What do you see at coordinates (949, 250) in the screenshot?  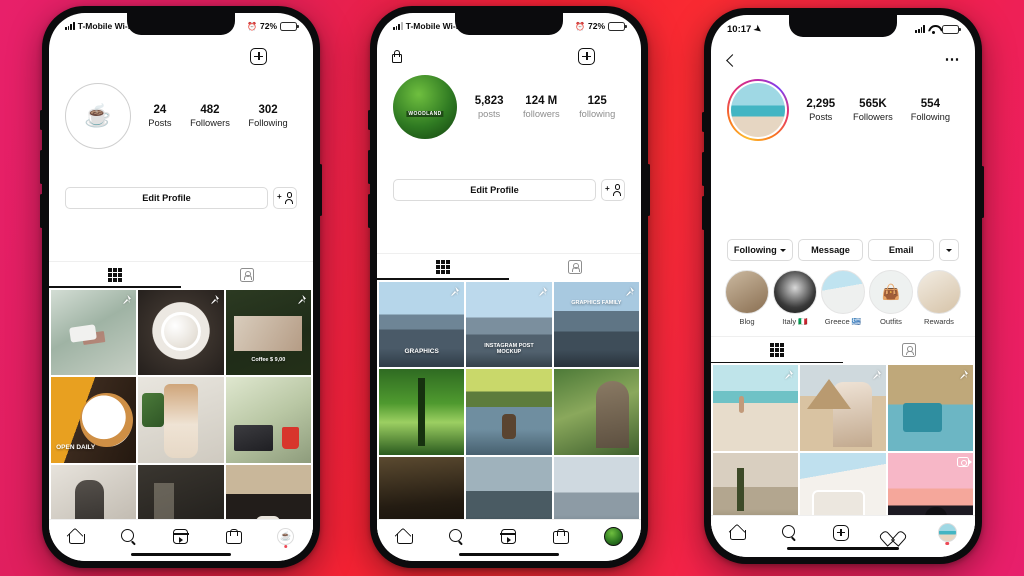 I see `more-actions-button` at bounding box center [949, 250].